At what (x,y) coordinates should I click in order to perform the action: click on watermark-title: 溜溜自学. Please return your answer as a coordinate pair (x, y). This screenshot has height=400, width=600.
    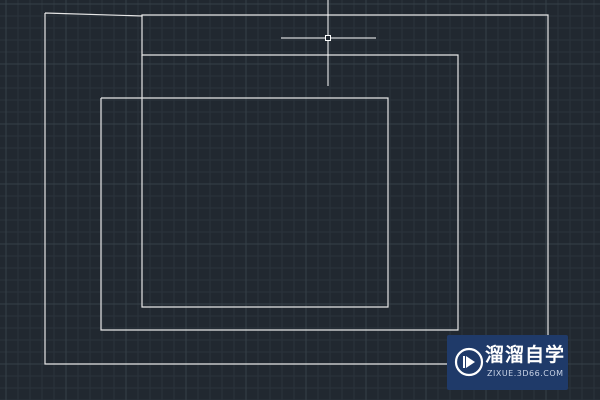
    Looking at the image, I should click on (525, 355).